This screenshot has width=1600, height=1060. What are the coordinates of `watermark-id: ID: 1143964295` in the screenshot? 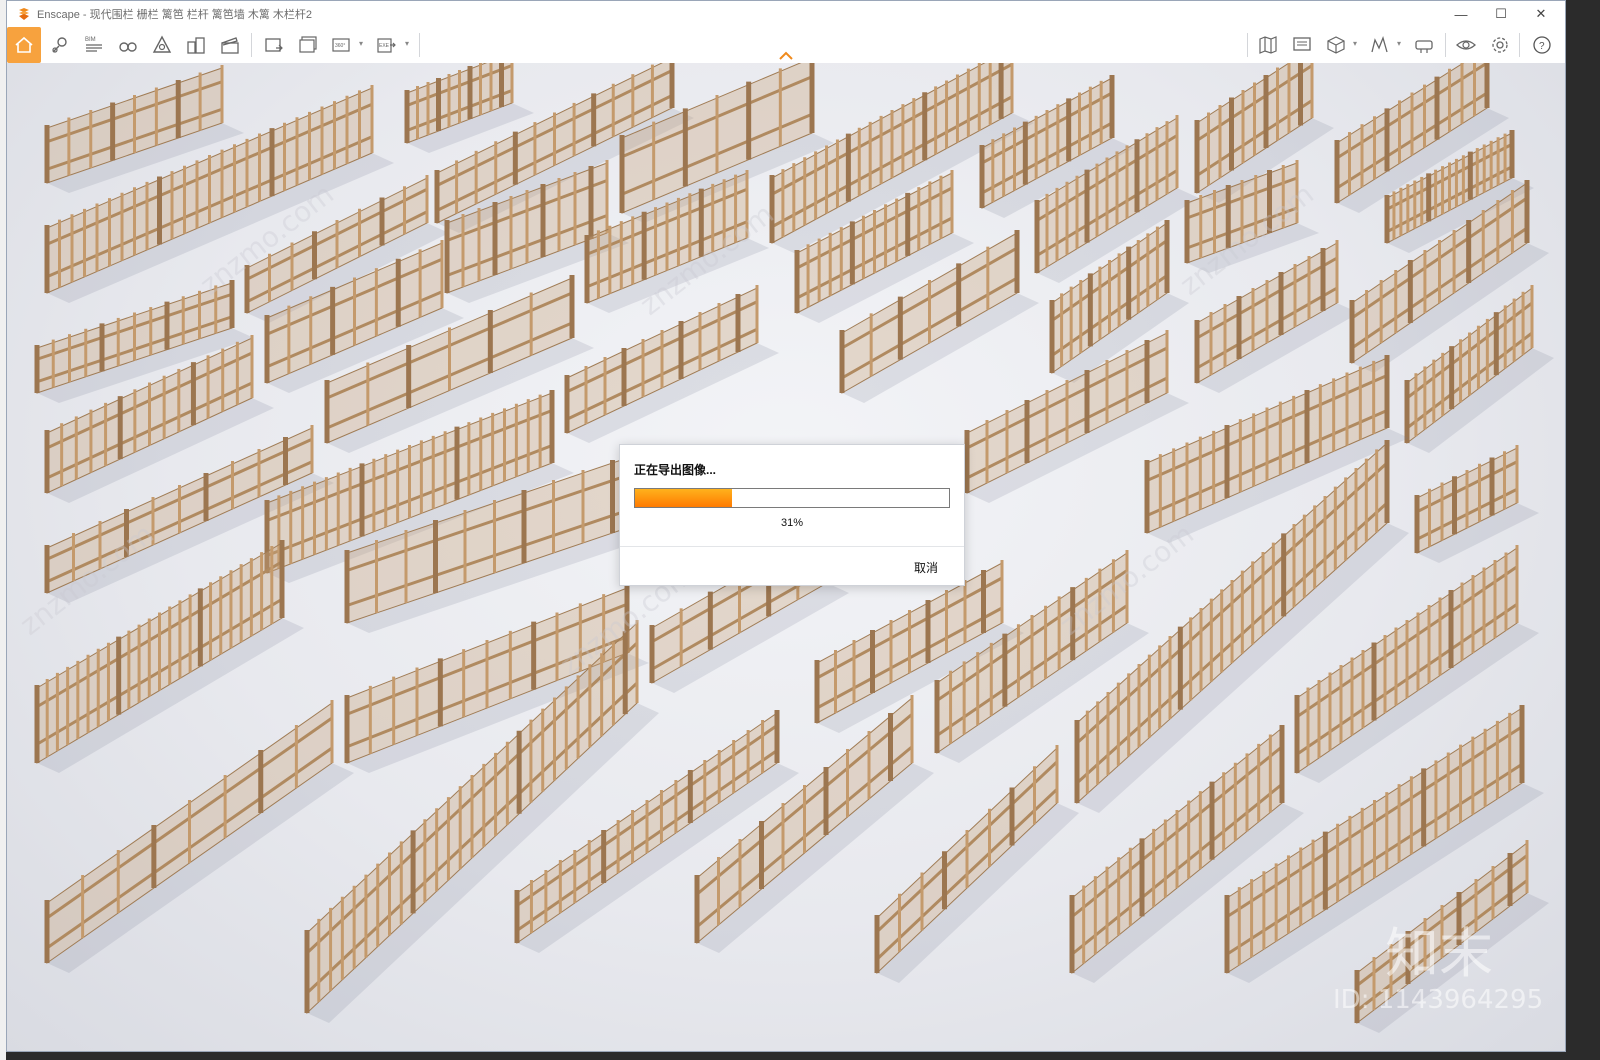 It's located at (1438, 1000).